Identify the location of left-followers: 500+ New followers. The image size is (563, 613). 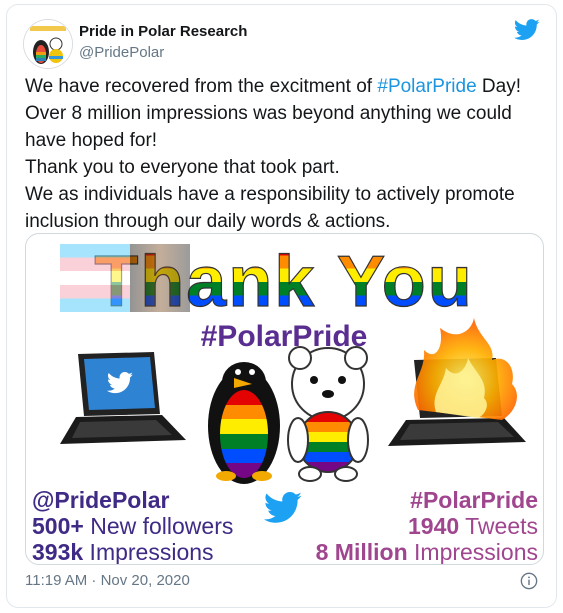
(132, 526).